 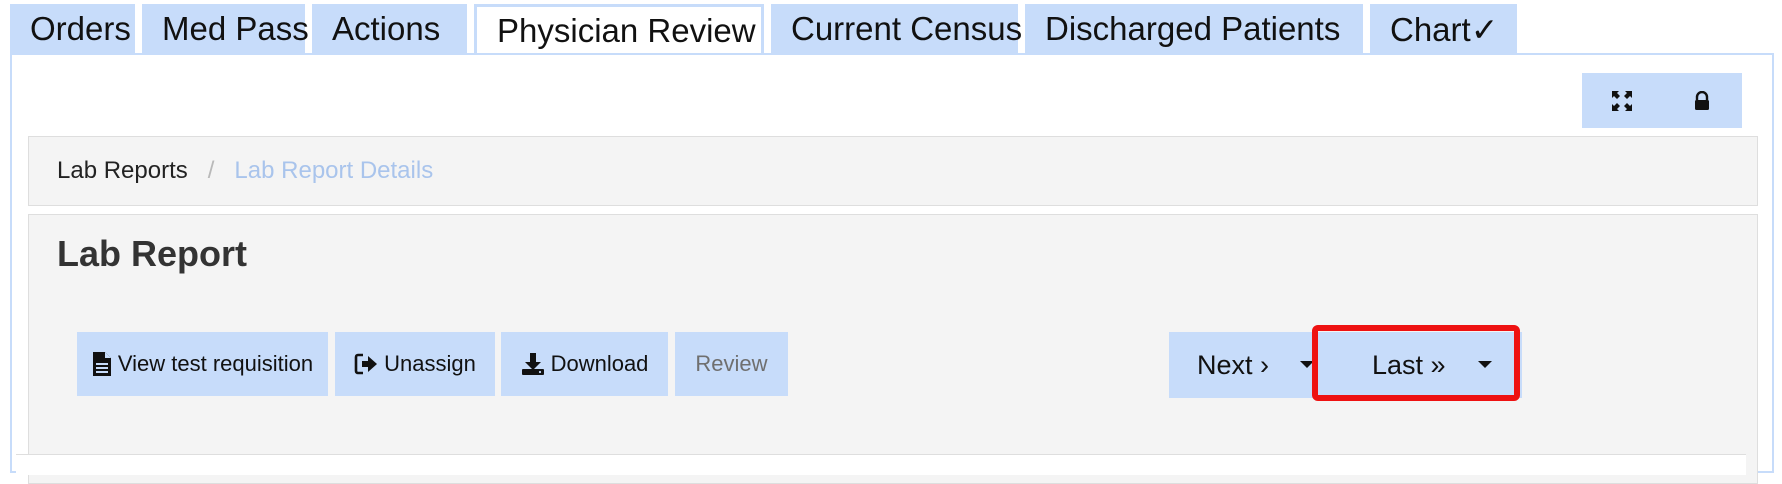 I want to click on tab-label: Actions, so click(x=386, y=28).